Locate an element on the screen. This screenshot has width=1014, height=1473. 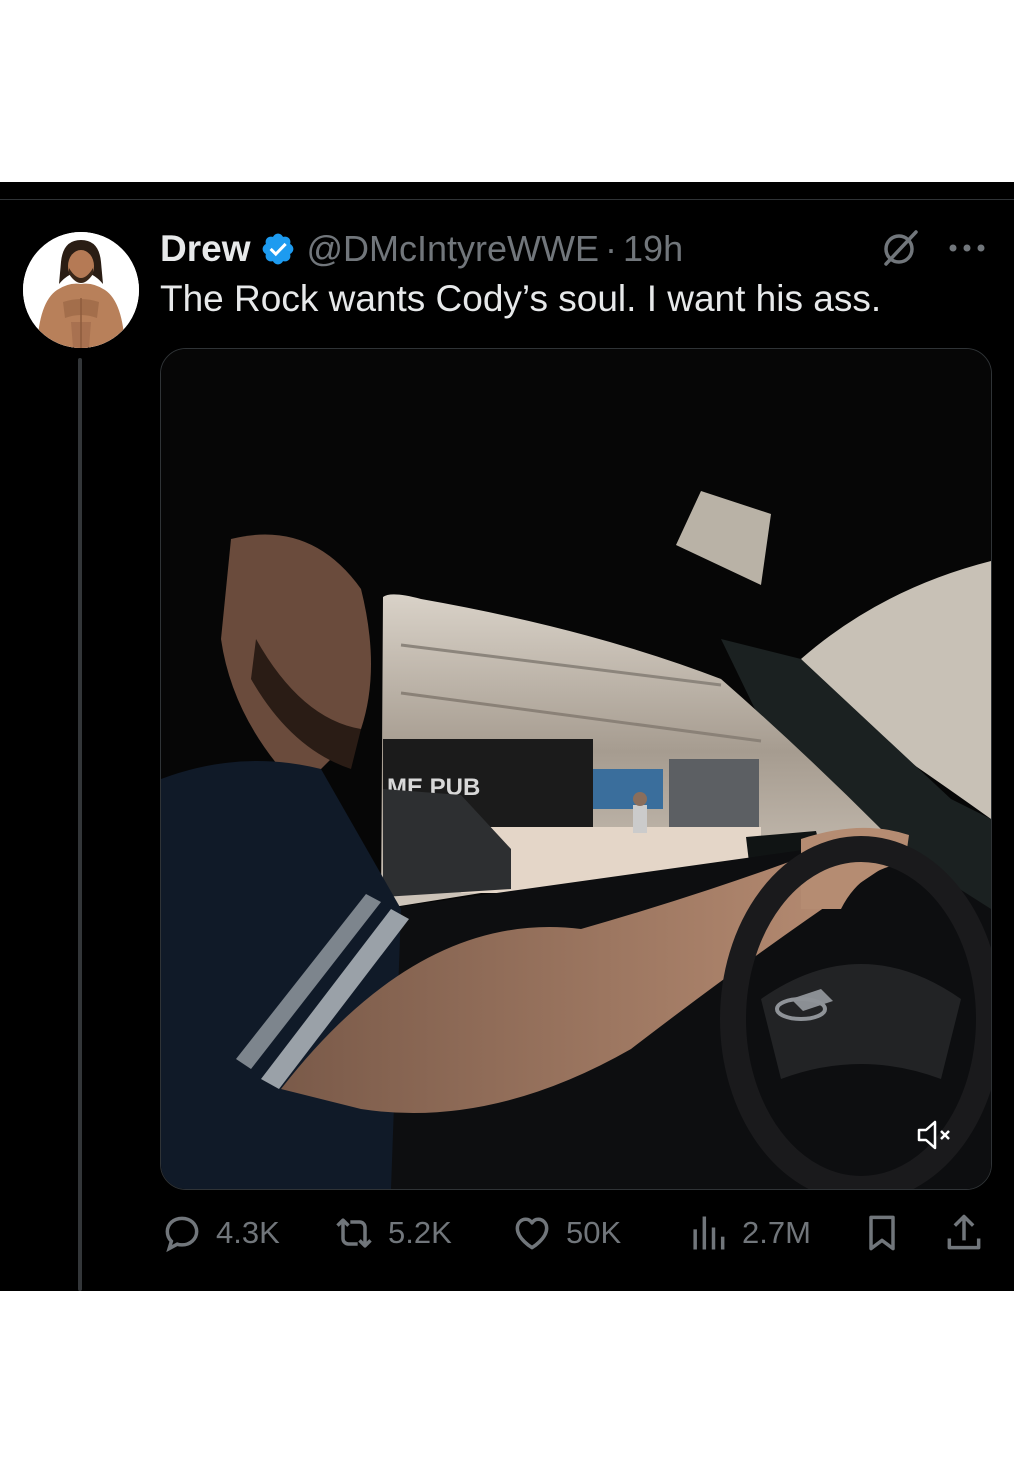
views-button: 2.7M is located at coordinates (748, 1233).